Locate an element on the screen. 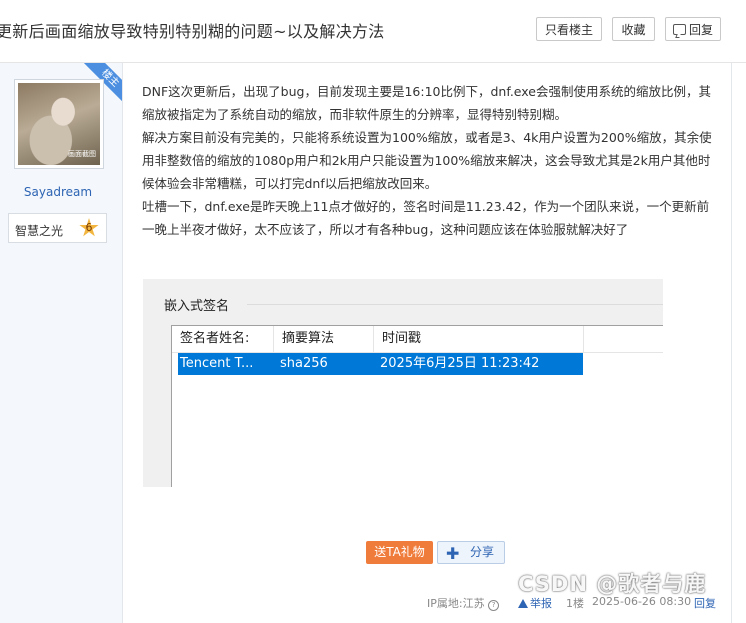  signature-timestamp: 2025年6月25日 11:23:42 is located at coordinates (460, 363).